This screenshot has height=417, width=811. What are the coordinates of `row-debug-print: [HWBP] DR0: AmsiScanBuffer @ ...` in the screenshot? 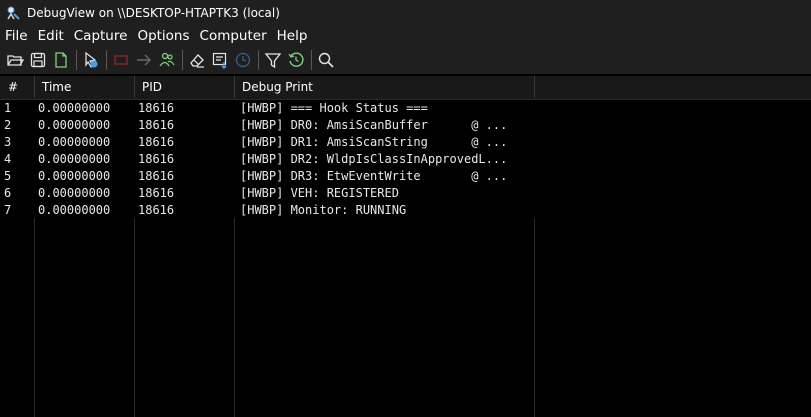 It's located at (374, 125).